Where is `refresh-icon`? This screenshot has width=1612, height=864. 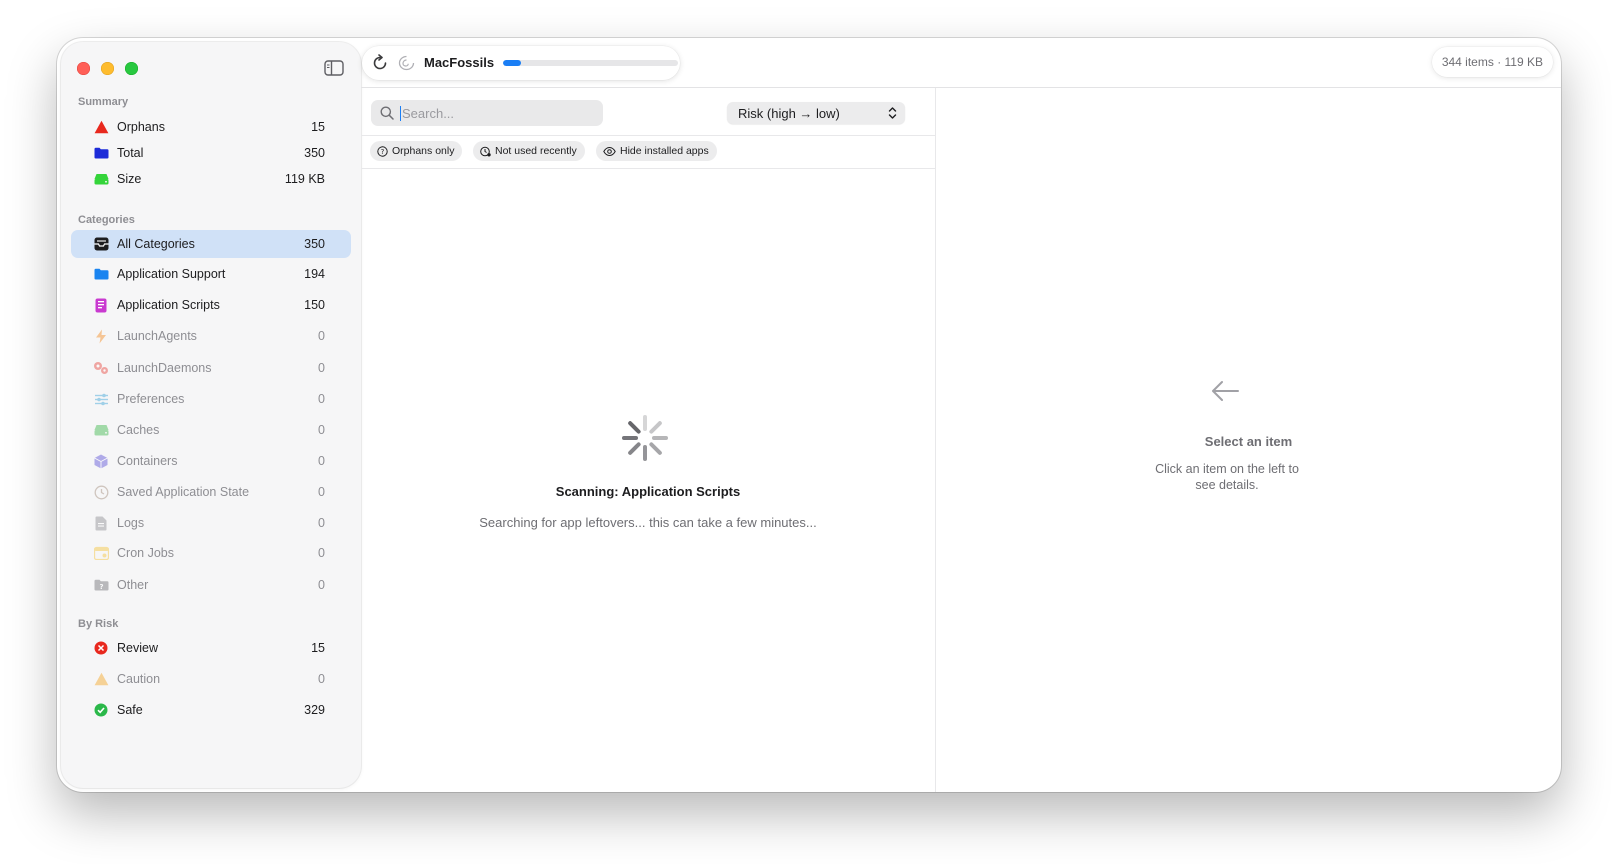
refresh-icon is located at coordinates (380, 63).